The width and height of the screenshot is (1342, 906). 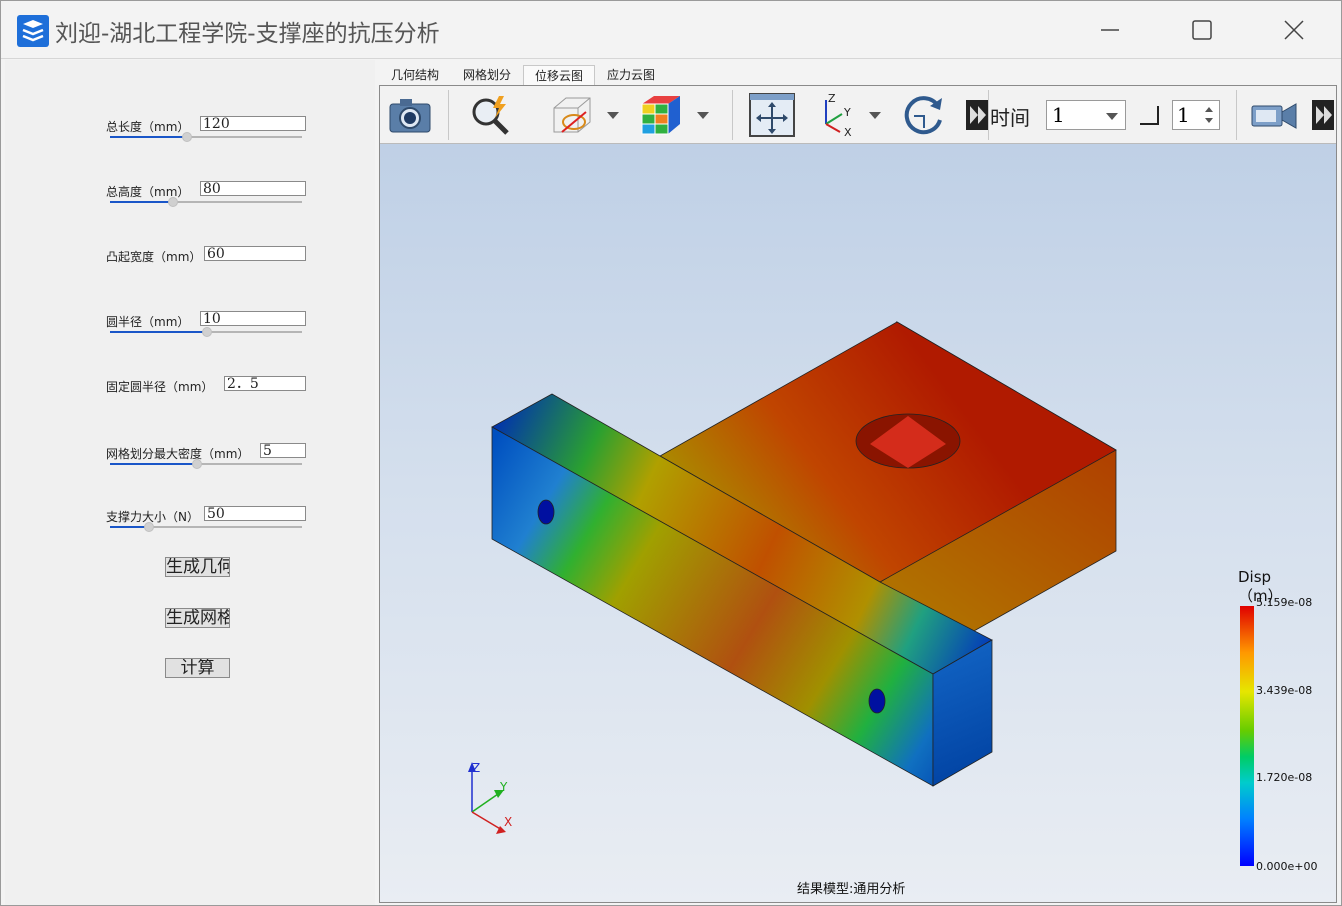 I want to click on generate-geometry-button: 生成几何, so click(x=197, y=567).